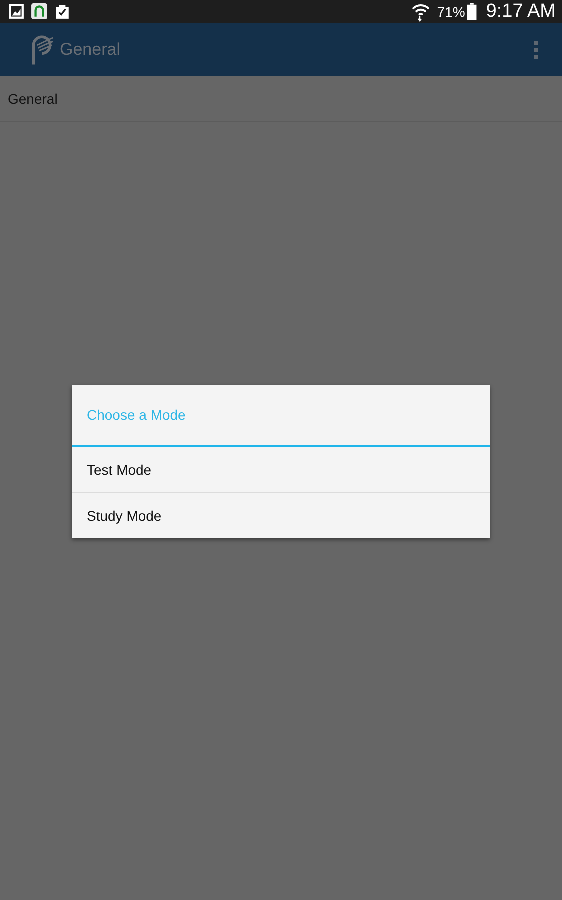 The image size is (562, 900). What do you see at coordinates (421, 12) in the screenshot?
I see `wifi-icon` at bounding box center [421, 12].